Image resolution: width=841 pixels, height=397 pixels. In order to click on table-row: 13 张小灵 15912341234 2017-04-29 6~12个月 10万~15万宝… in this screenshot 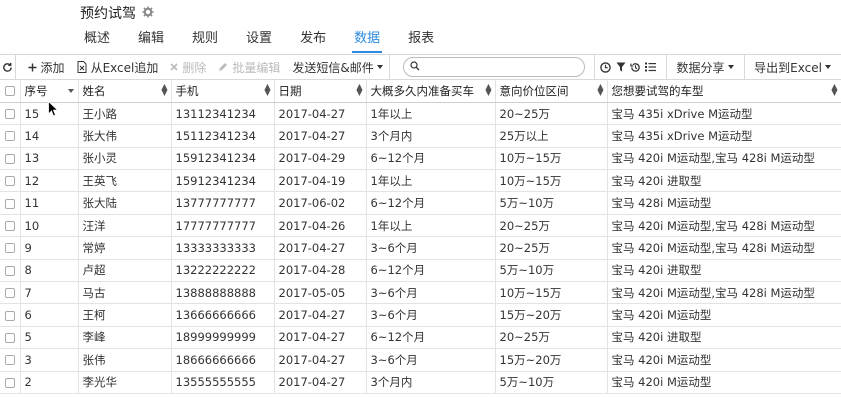, I will do `click(420, 159)`.